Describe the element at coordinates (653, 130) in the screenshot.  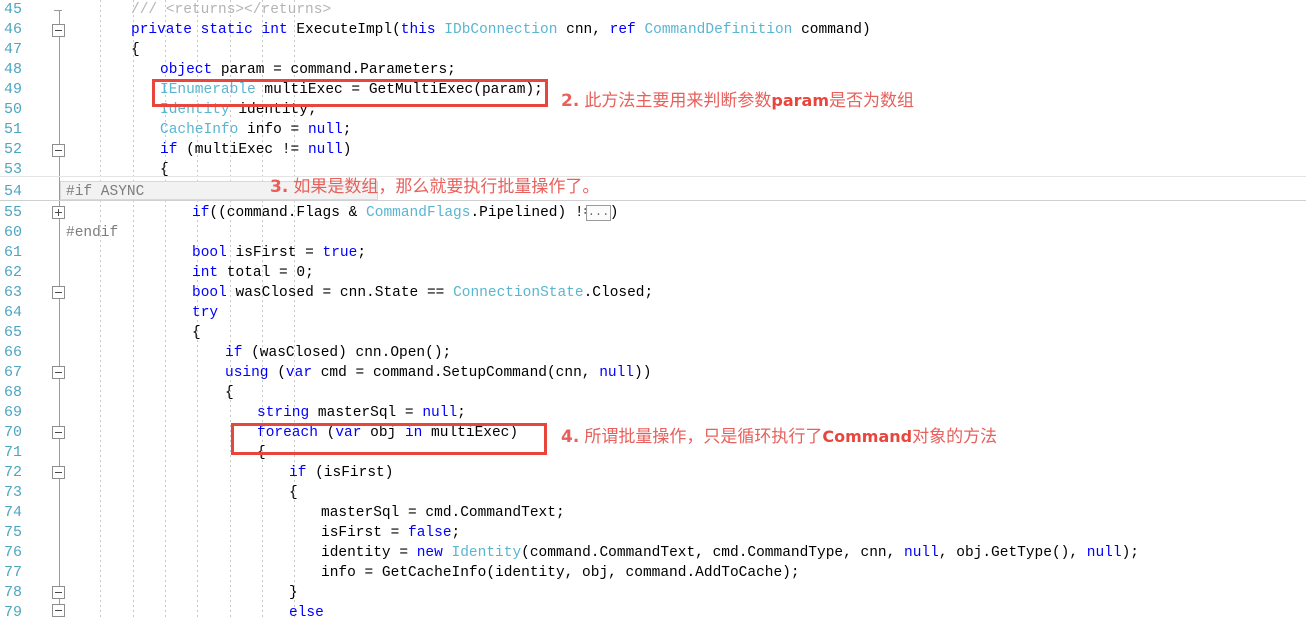
I see `code-line-51: CacheInfo info = null;` at that location.